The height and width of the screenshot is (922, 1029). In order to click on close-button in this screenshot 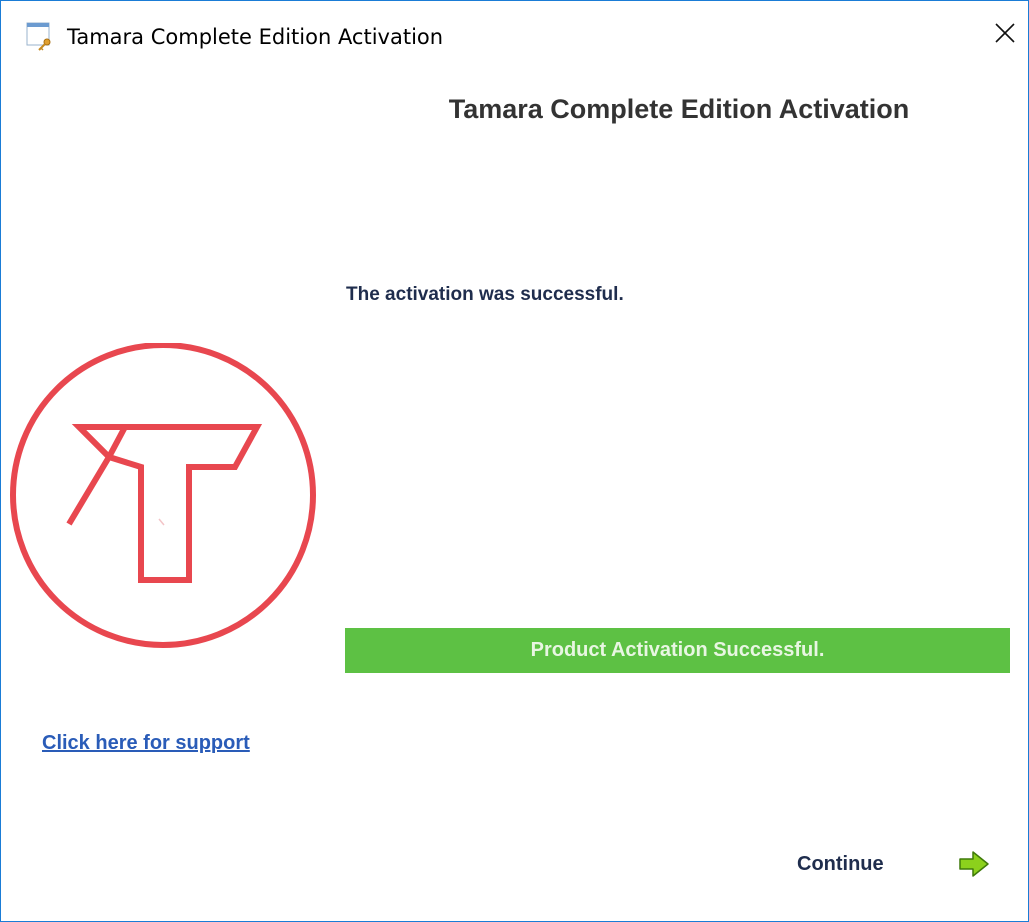, I will do `click(1005, 35)`.